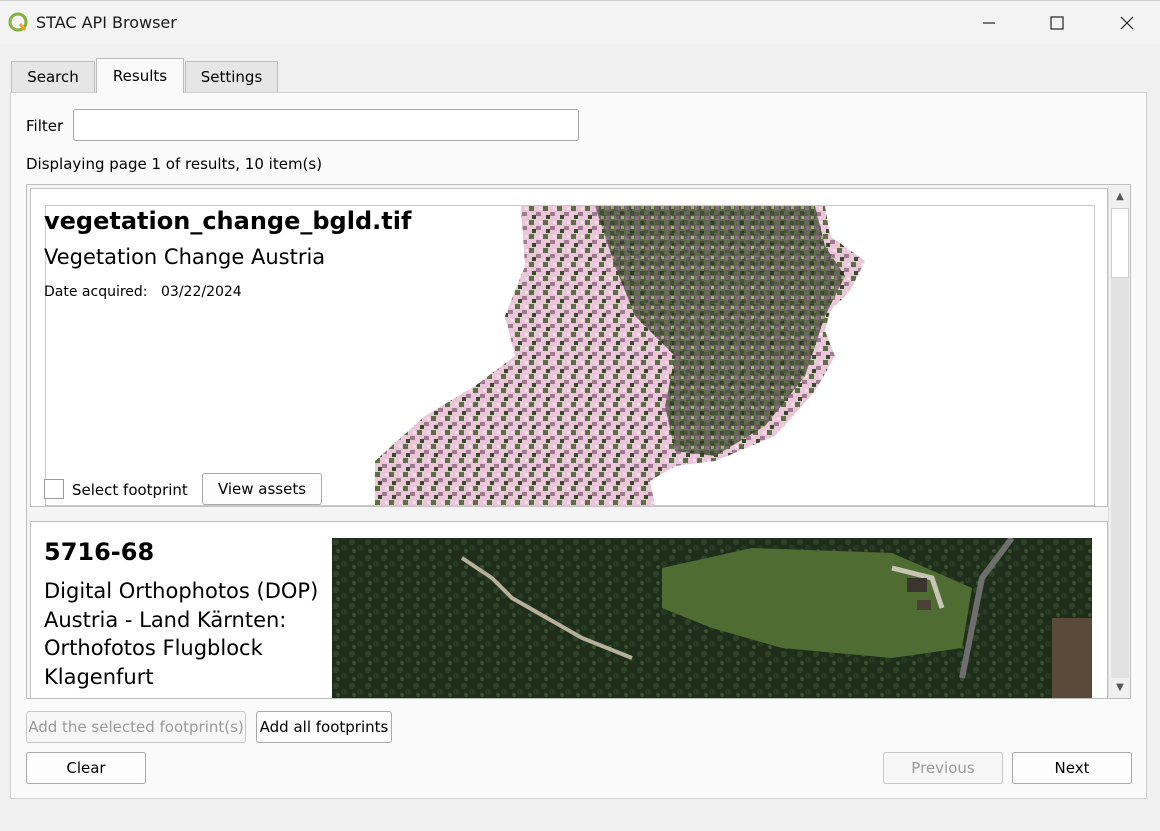 The image size is (1160, 831). What do you see at coordinates (153, 648) in the screenshot?
I see `collection-line: Orthofotos Flugblock` at bounding box center [153, 648].